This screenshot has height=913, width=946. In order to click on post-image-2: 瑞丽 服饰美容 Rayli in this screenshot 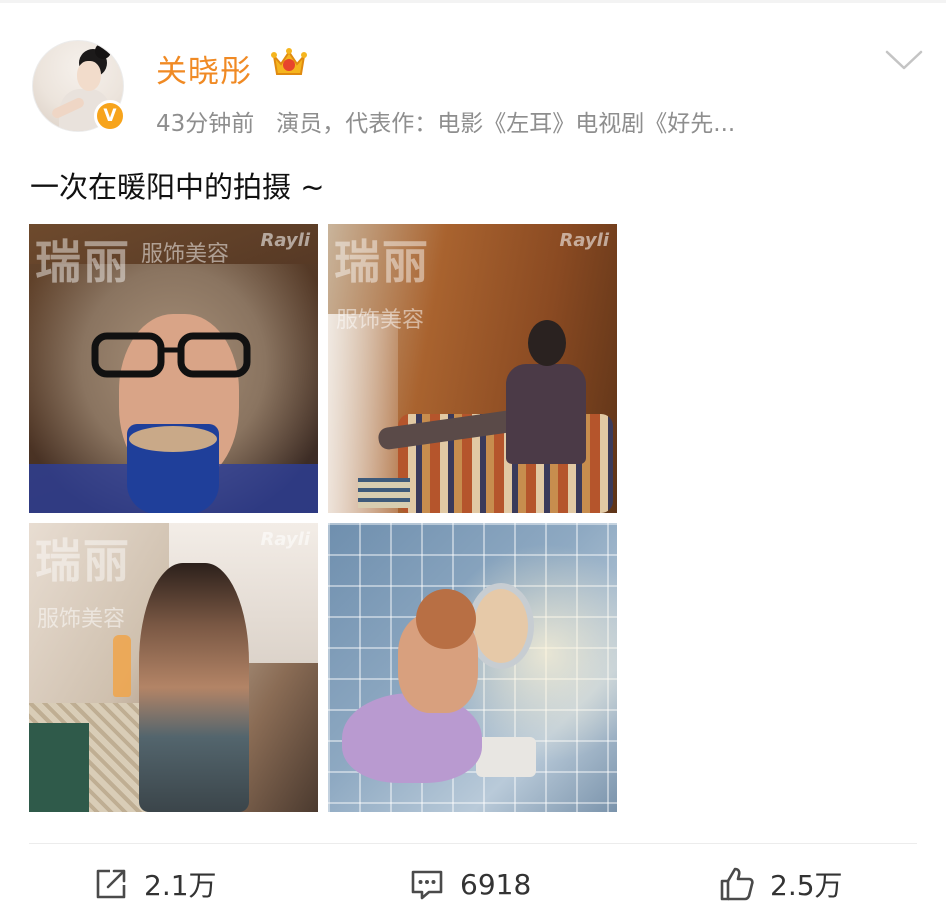, I will do `click(472, 368)`.